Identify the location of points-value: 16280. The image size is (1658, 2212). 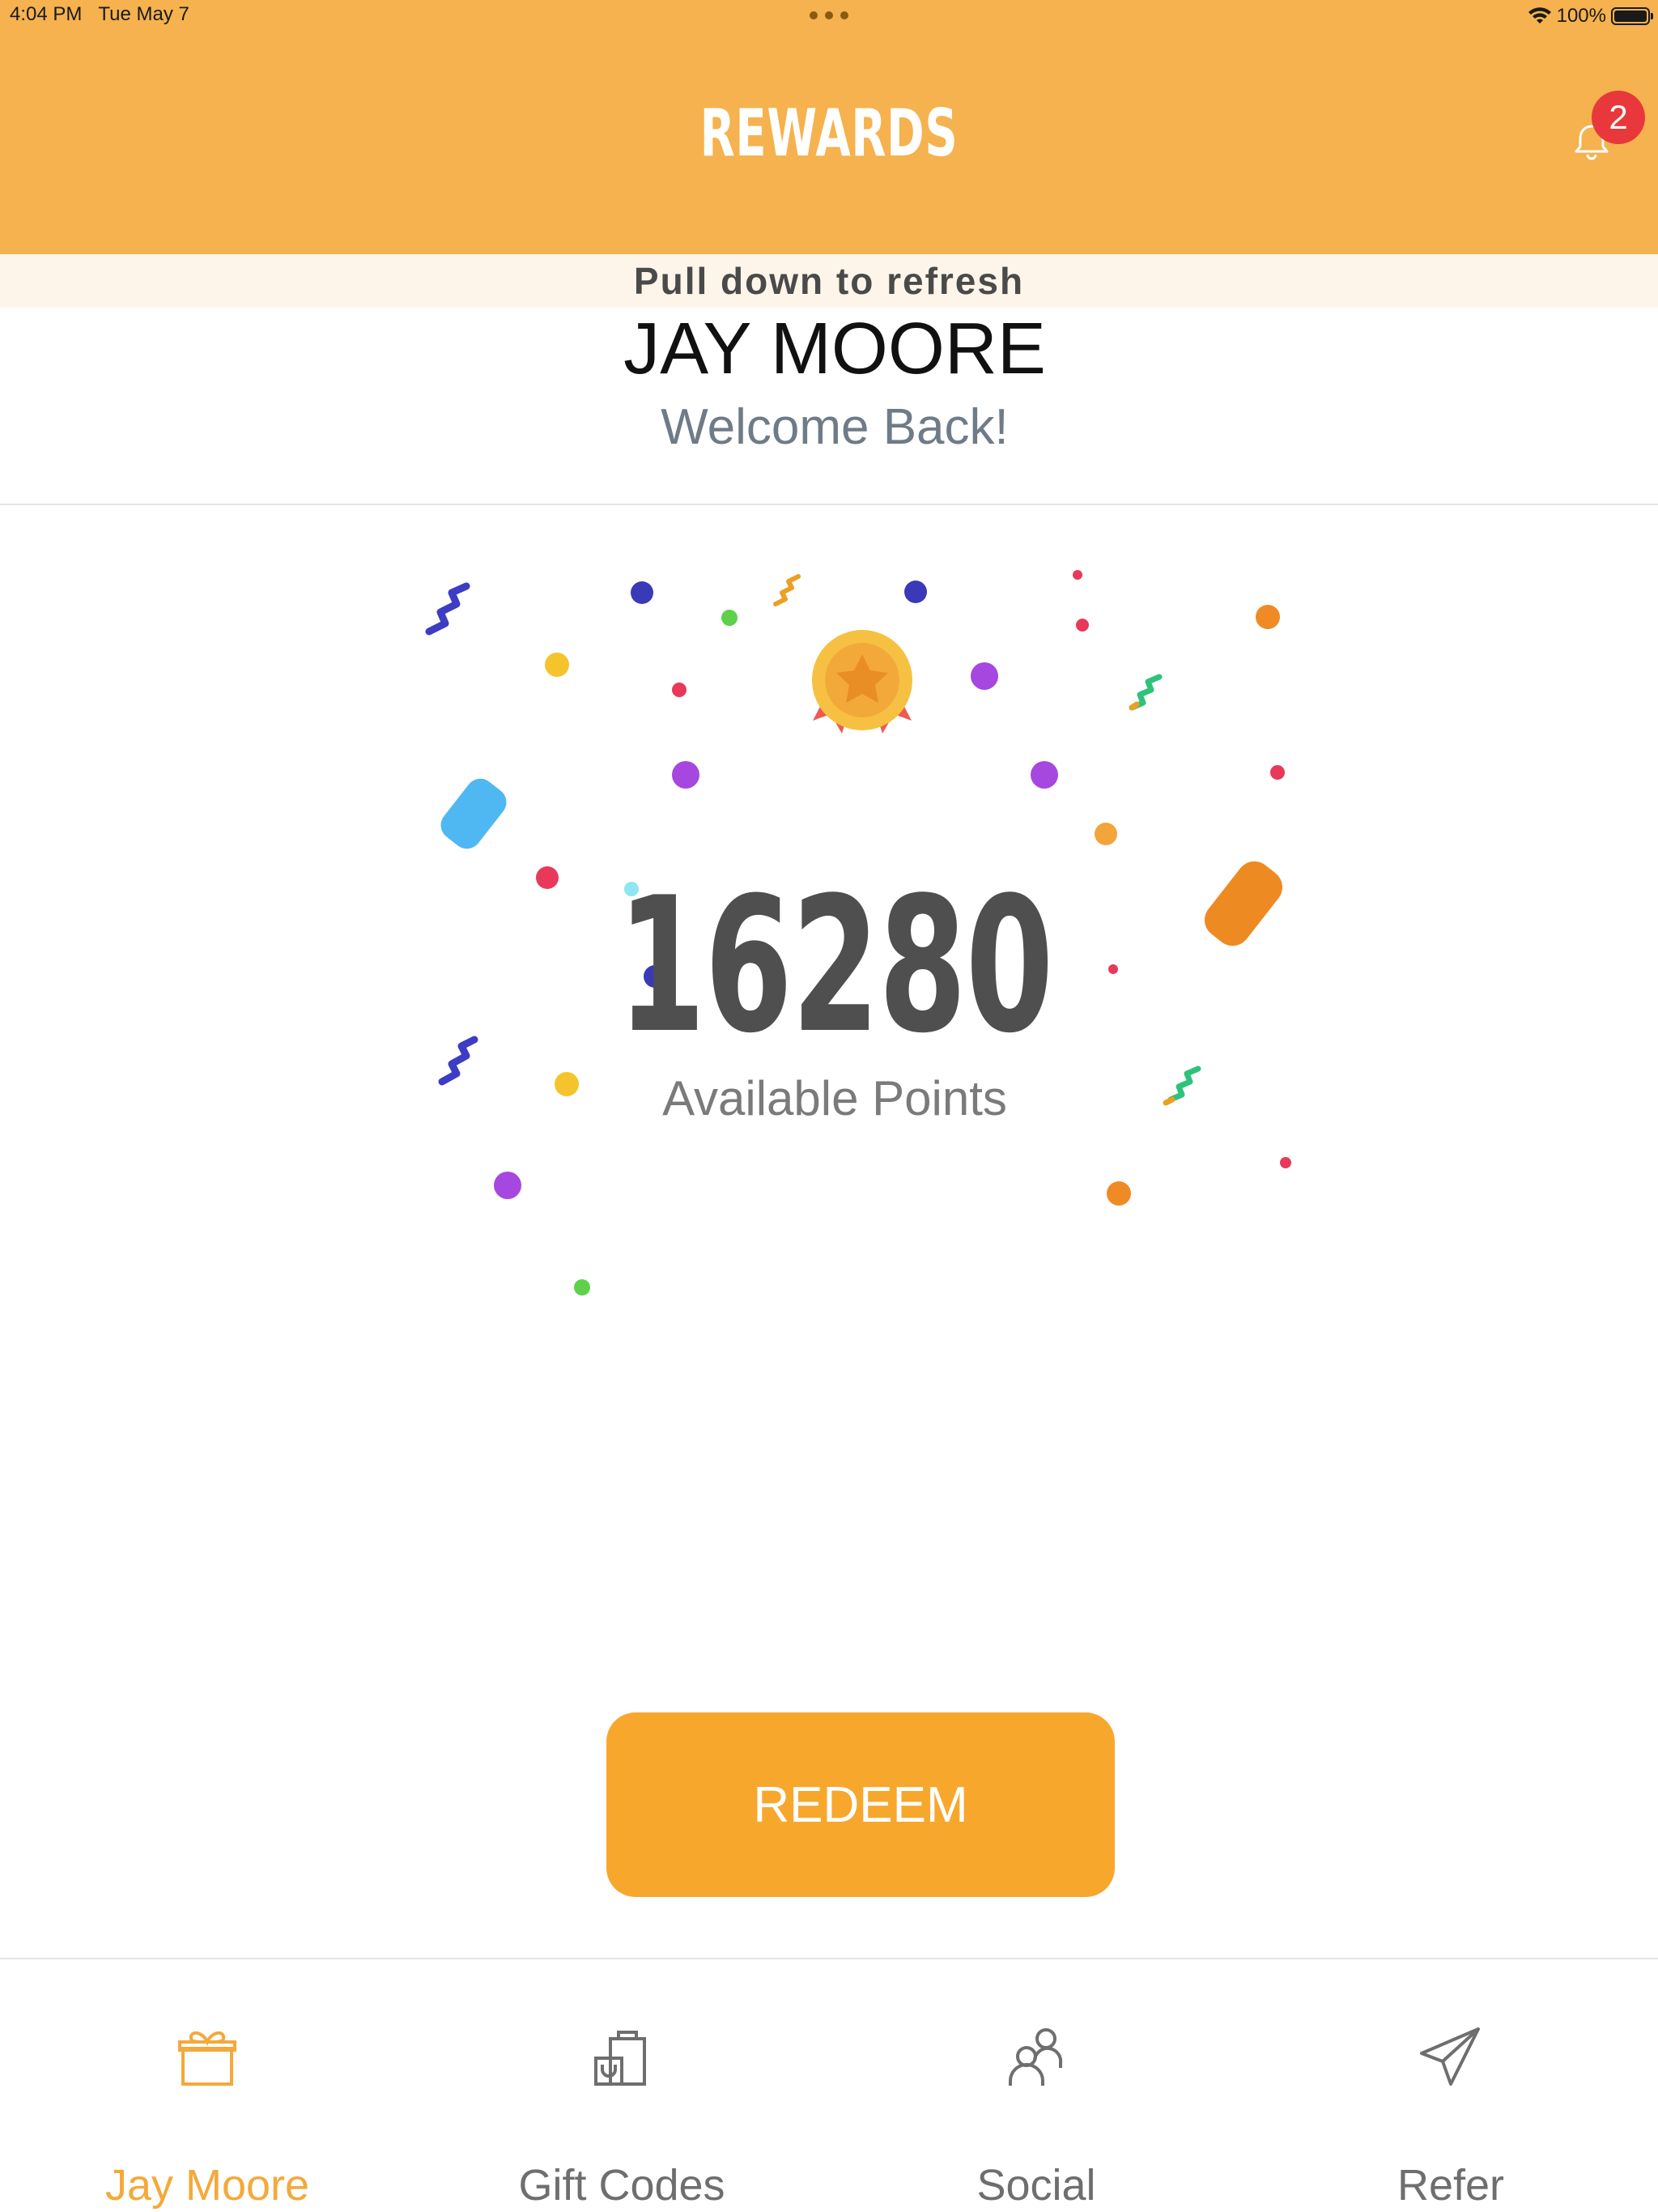
(835, 966).